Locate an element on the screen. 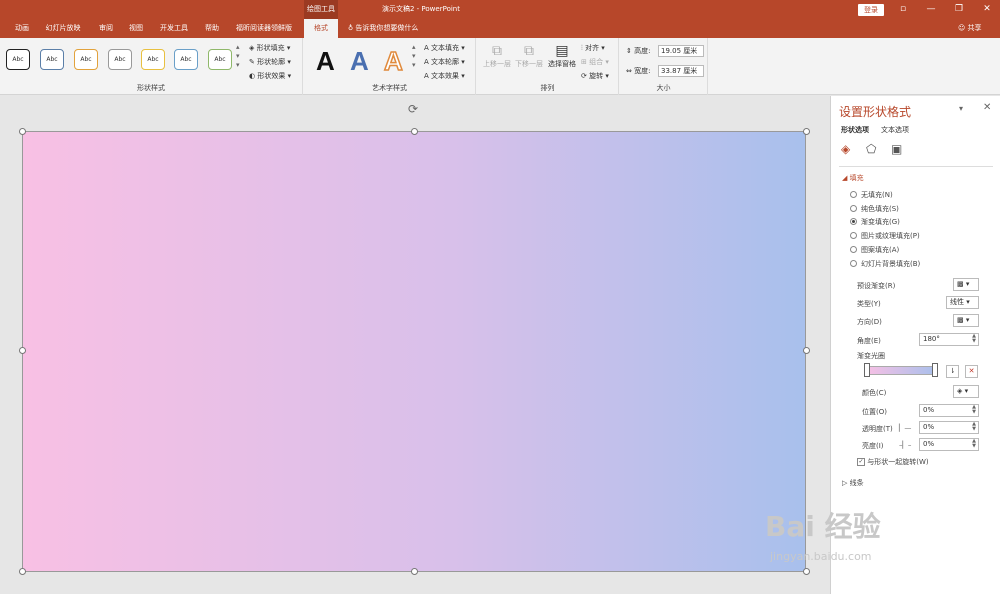  tab-slideshow: 幻灯片放映 is located at coordinates (63, 28).